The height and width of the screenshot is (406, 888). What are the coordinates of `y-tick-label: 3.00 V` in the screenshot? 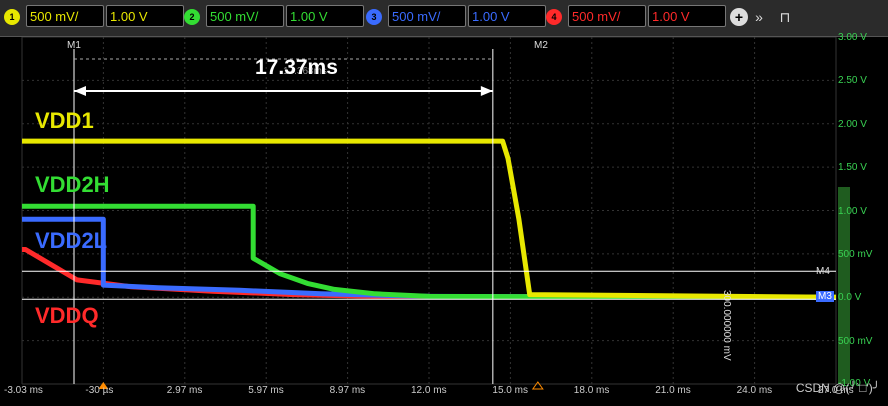 It's located at (852, 37).